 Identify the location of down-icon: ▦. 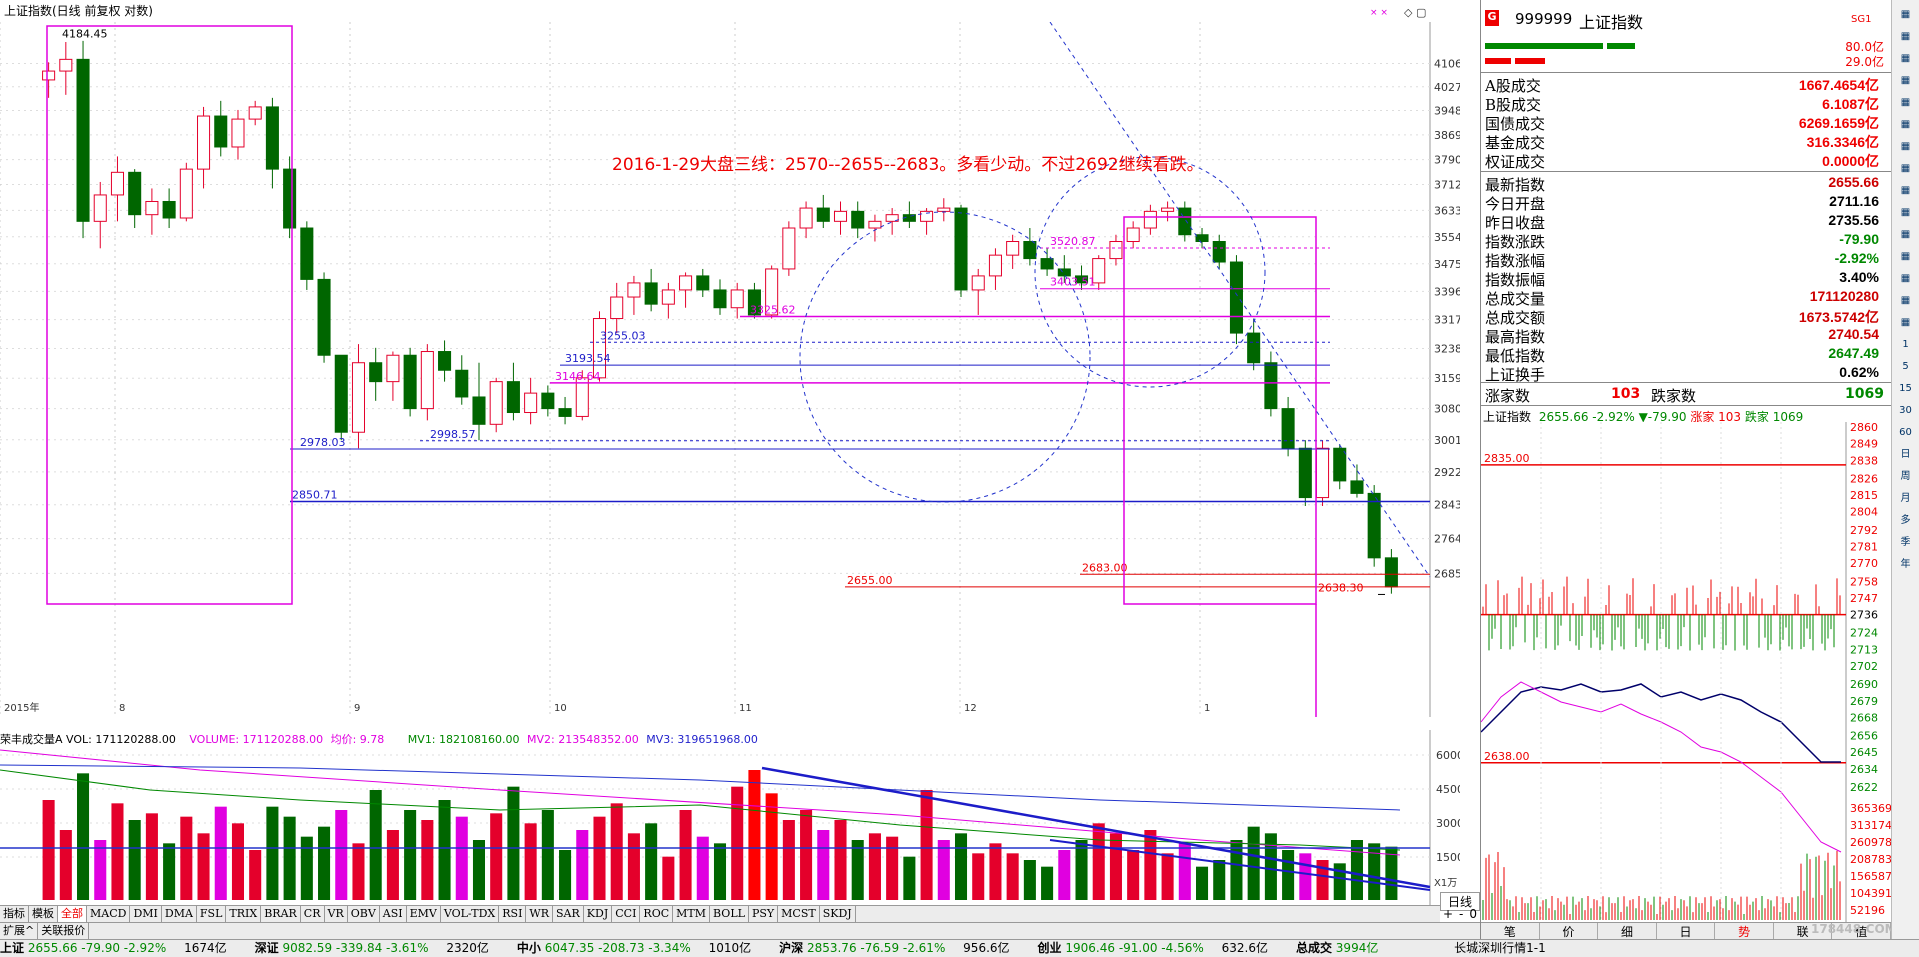
(1906, 59).